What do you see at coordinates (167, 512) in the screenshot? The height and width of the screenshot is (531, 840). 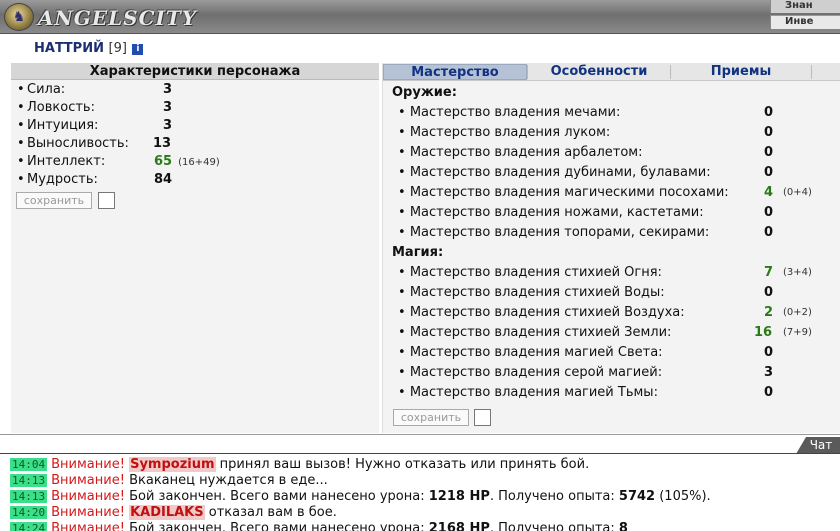 I see `chat-nick: KADILAKS` at bounding box center [167, 512].